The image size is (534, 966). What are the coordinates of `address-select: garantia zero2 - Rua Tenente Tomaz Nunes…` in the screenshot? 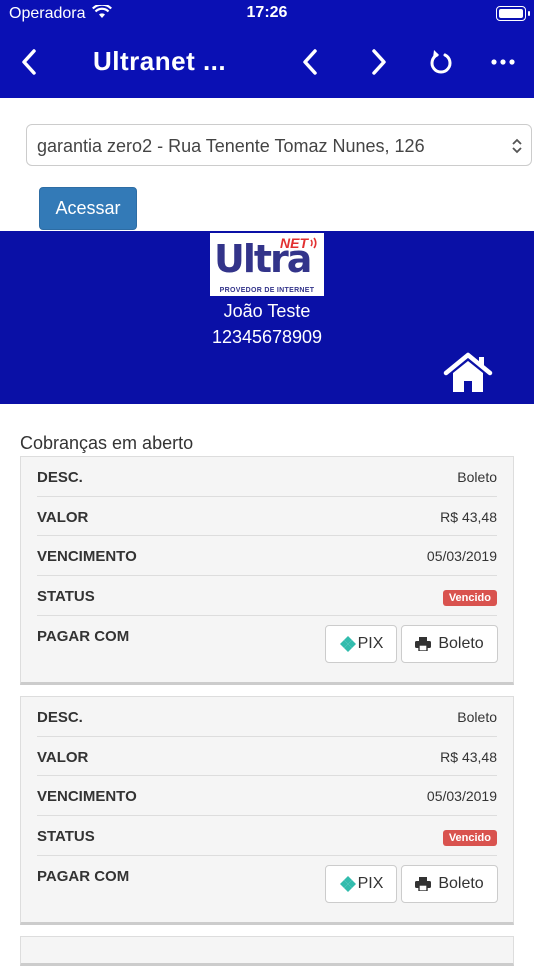 It's located at (279, 145).